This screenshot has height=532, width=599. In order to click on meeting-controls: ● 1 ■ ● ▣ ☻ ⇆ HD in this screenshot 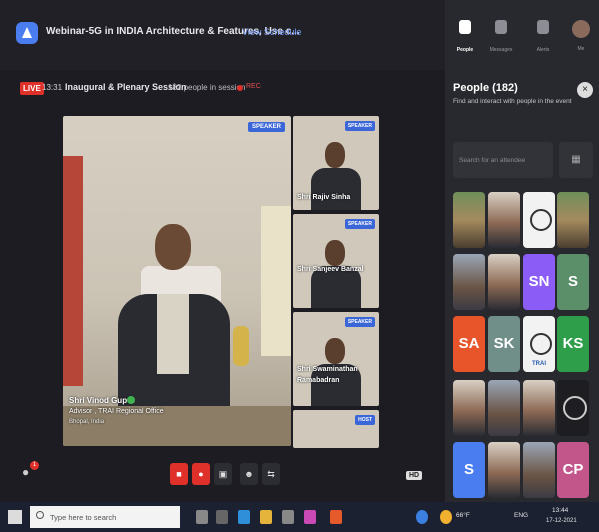, I will do `click(222, 478)`.